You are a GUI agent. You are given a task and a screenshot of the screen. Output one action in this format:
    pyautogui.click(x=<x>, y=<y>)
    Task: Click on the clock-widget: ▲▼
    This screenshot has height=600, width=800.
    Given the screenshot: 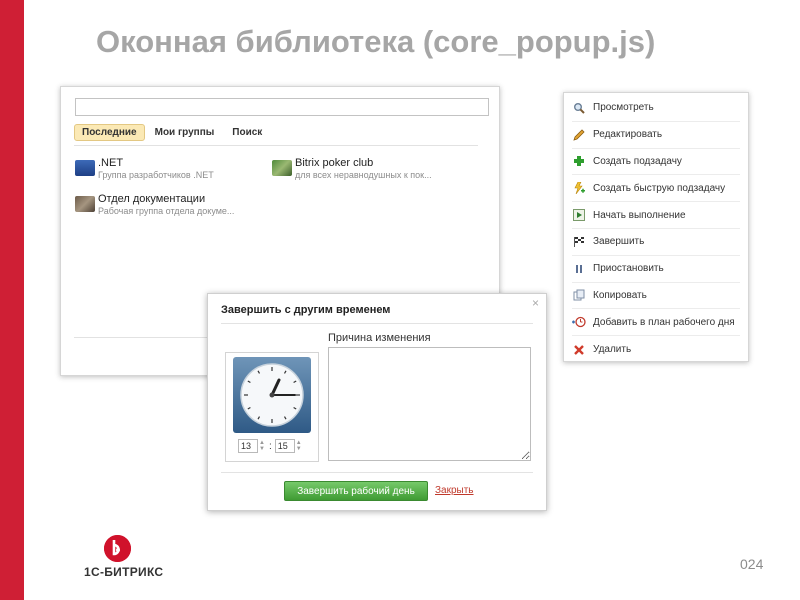 What is the action you would take?
    pyautogui.click(x=272, y=407)
    